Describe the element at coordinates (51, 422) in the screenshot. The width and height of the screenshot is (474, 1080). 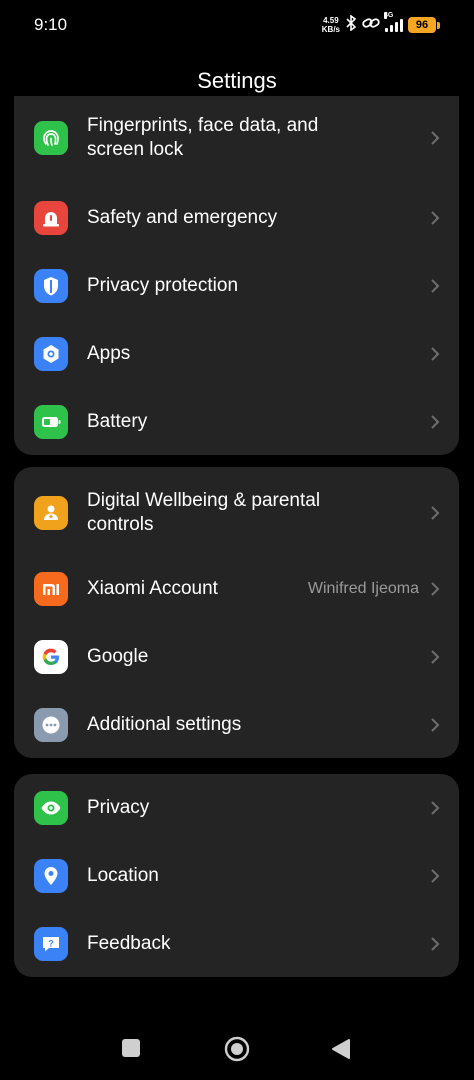
I see `battery-icon` at that location.